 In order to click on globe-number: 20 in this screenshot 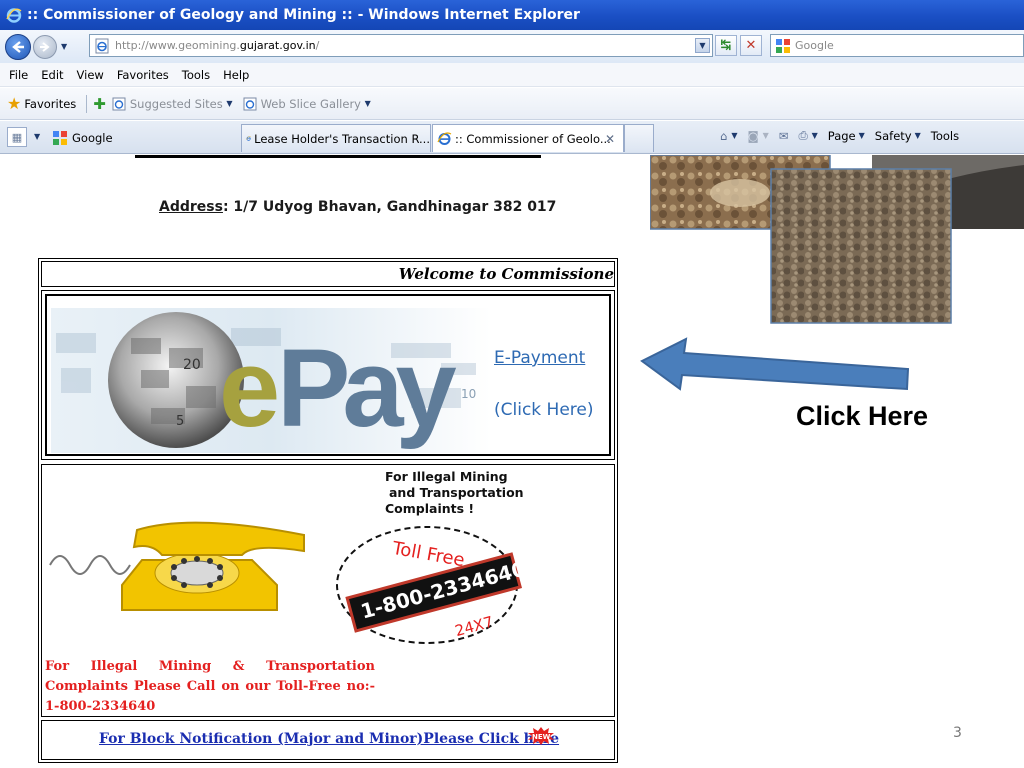, I will do `click(192, 365)`.